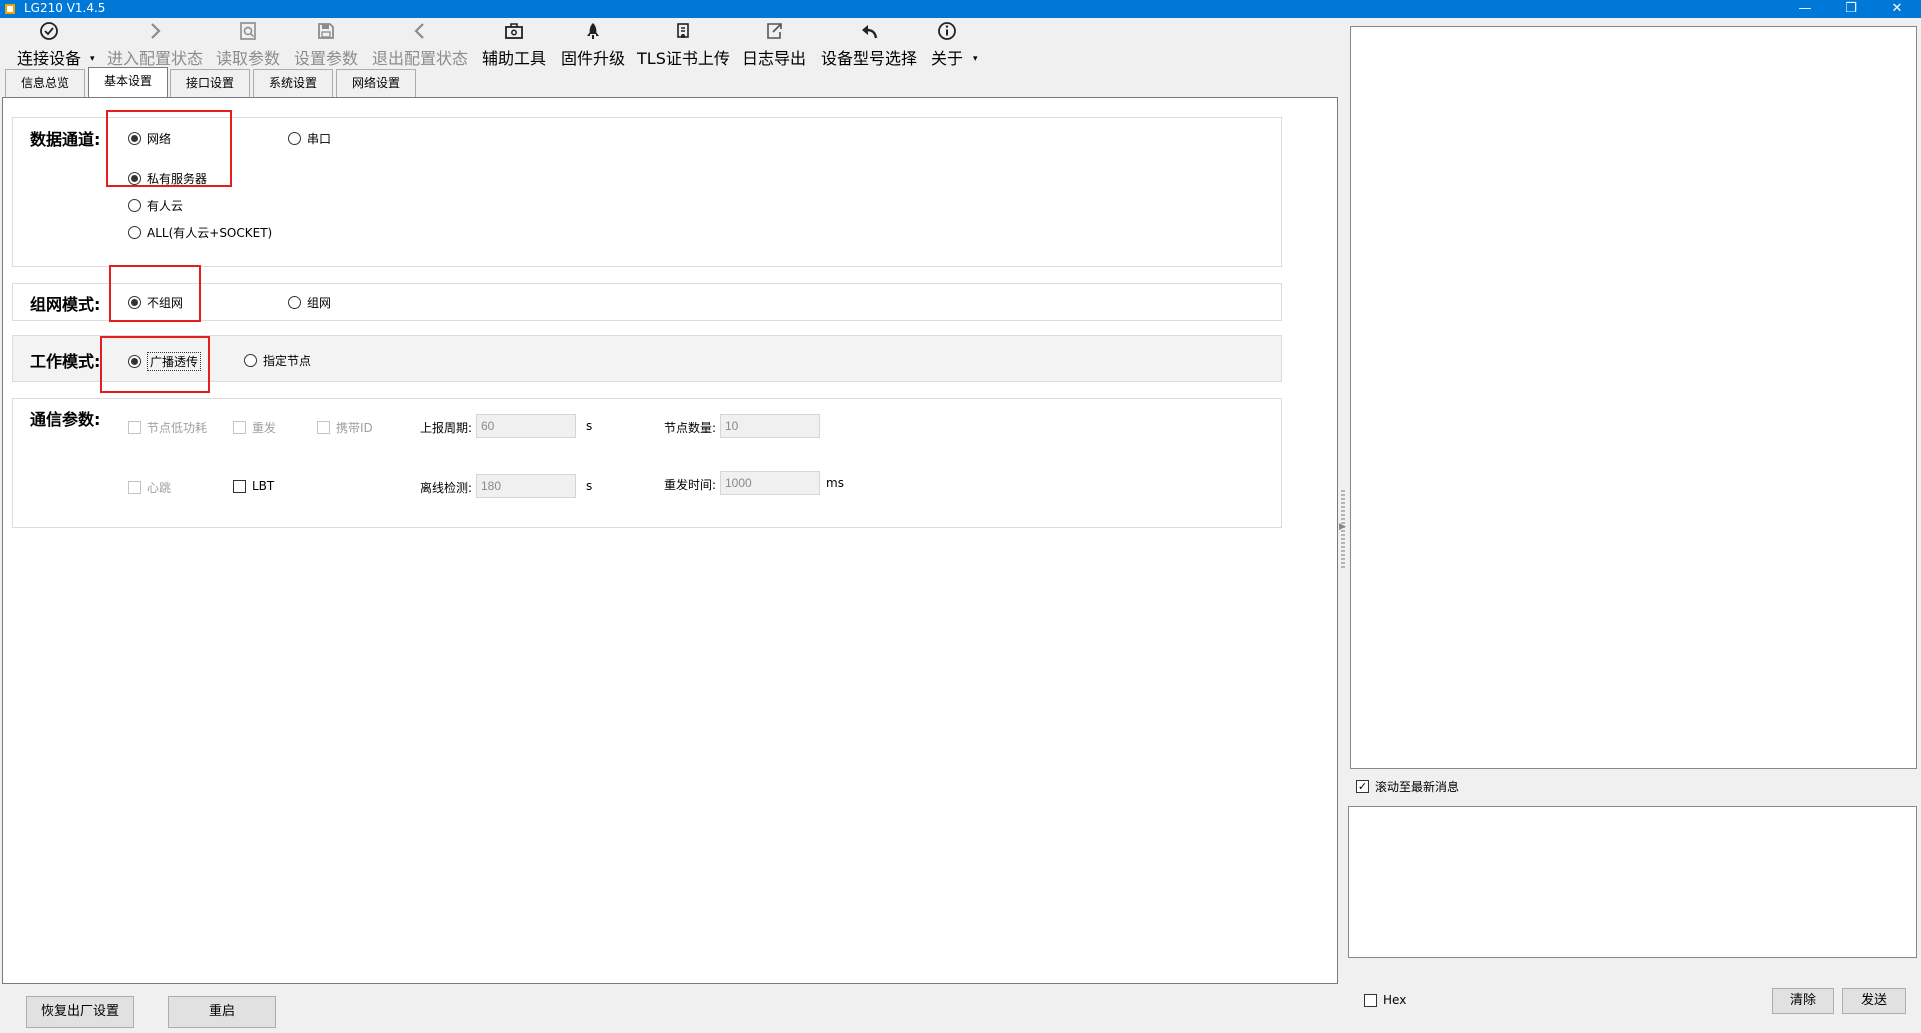 This screenshot has width=1921, height=1033. I want to click on scroll-latest-checkbox: ✓ 滚动至最新消息, so click(1407, 786).